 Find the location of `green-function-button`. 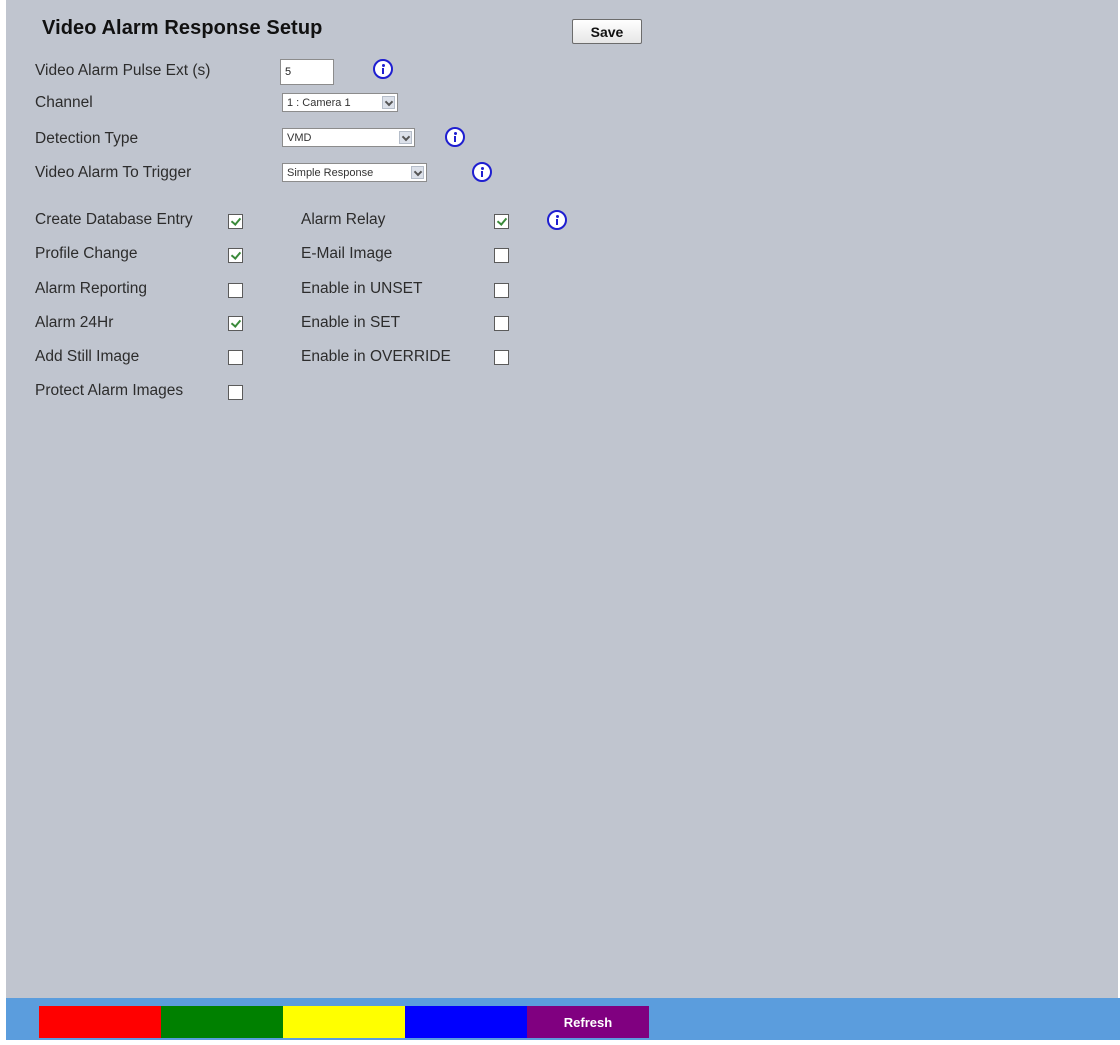

green-function-button is located at coordinates (222, 1022).